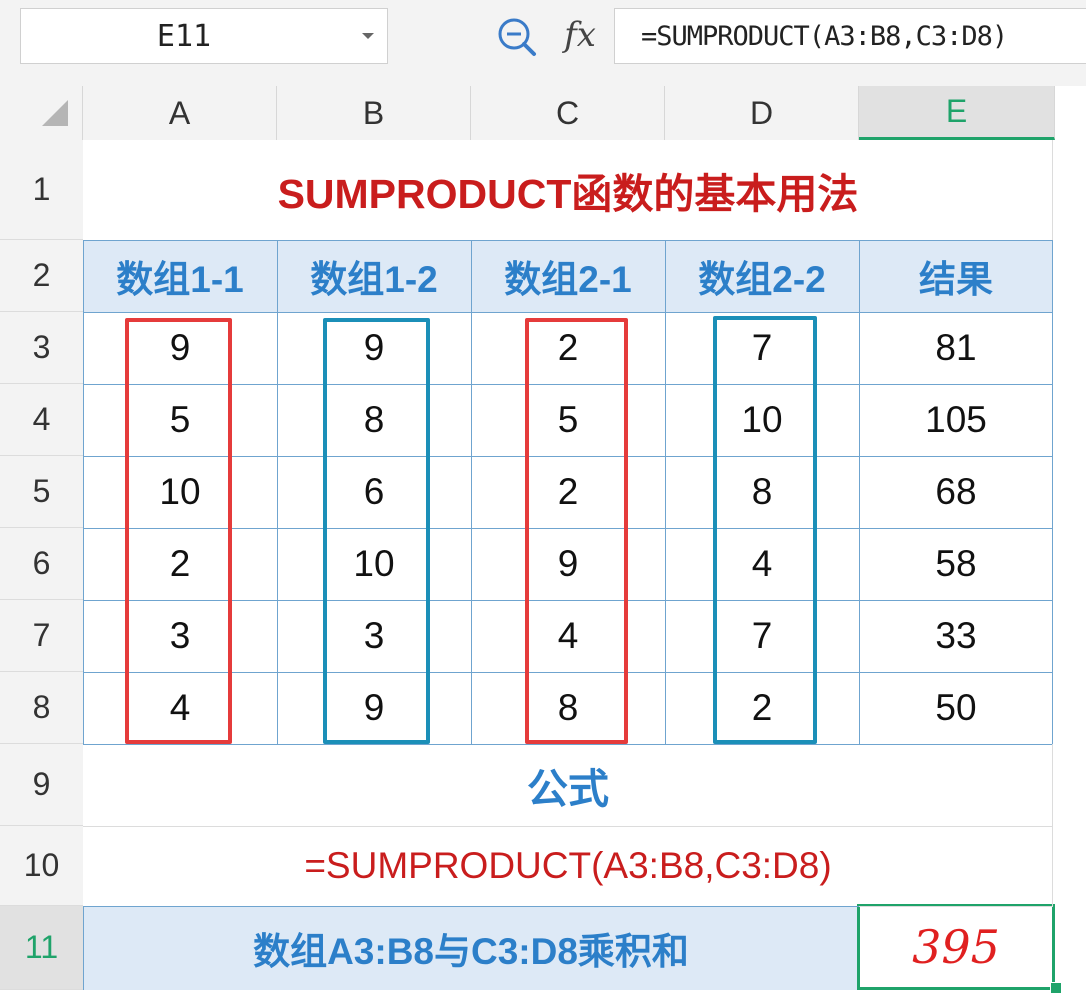 The height and width of the screenshot is (1004, 1086). Describe the element at coordinates (576, 531) in the screenshot. I see `highlight-box-array2-col1` at that location.